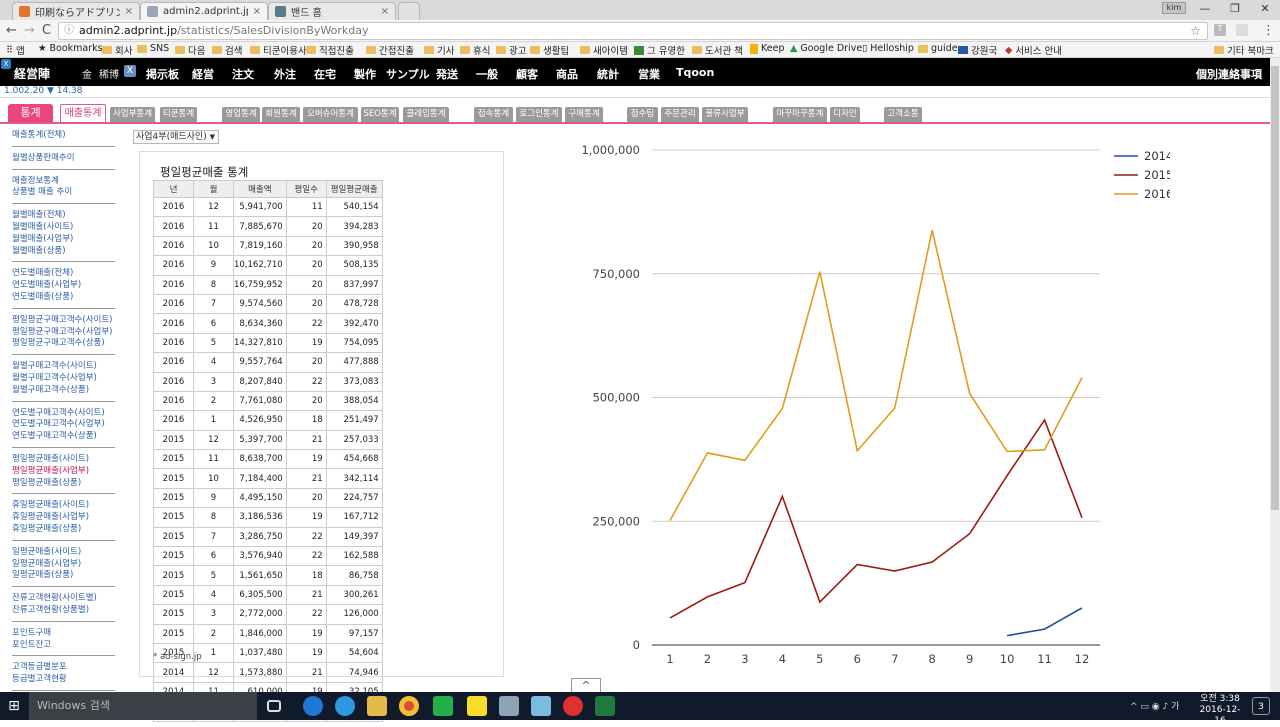 The width and height of the screenshot is (1280, 727). Describe the element at coordinates (511, 50) in the screenshot. I see `bookmark-folder: 광고` at that location.